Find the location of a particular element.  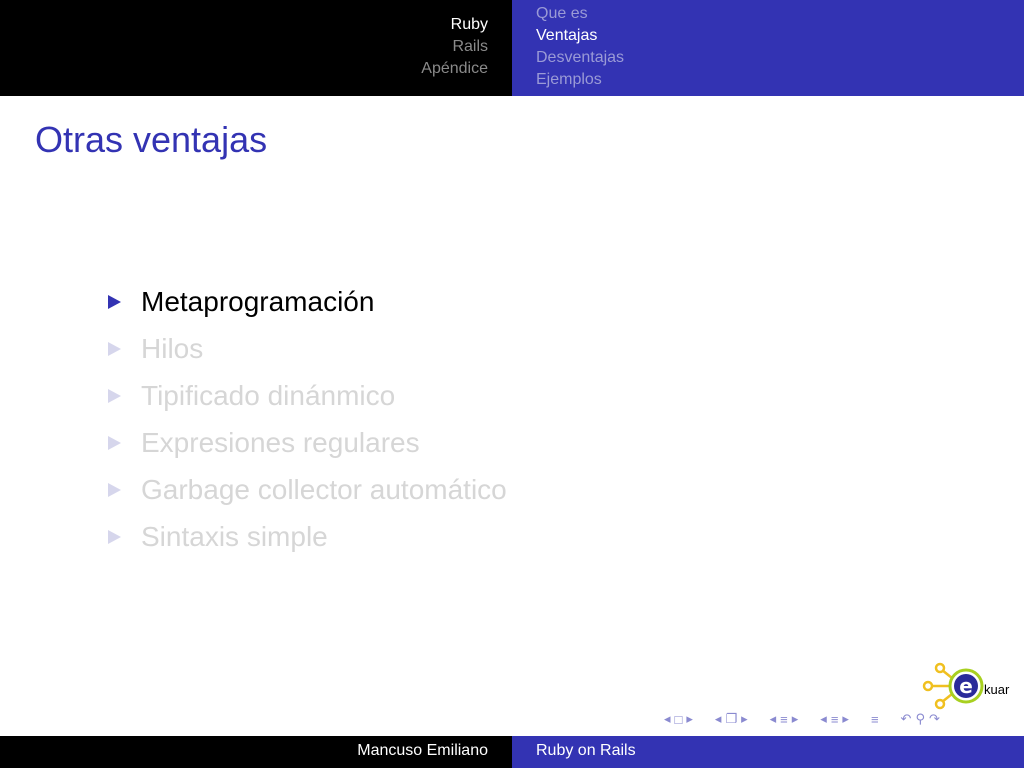

slide-frame-icon: □ is located at coordinates (679, 719).